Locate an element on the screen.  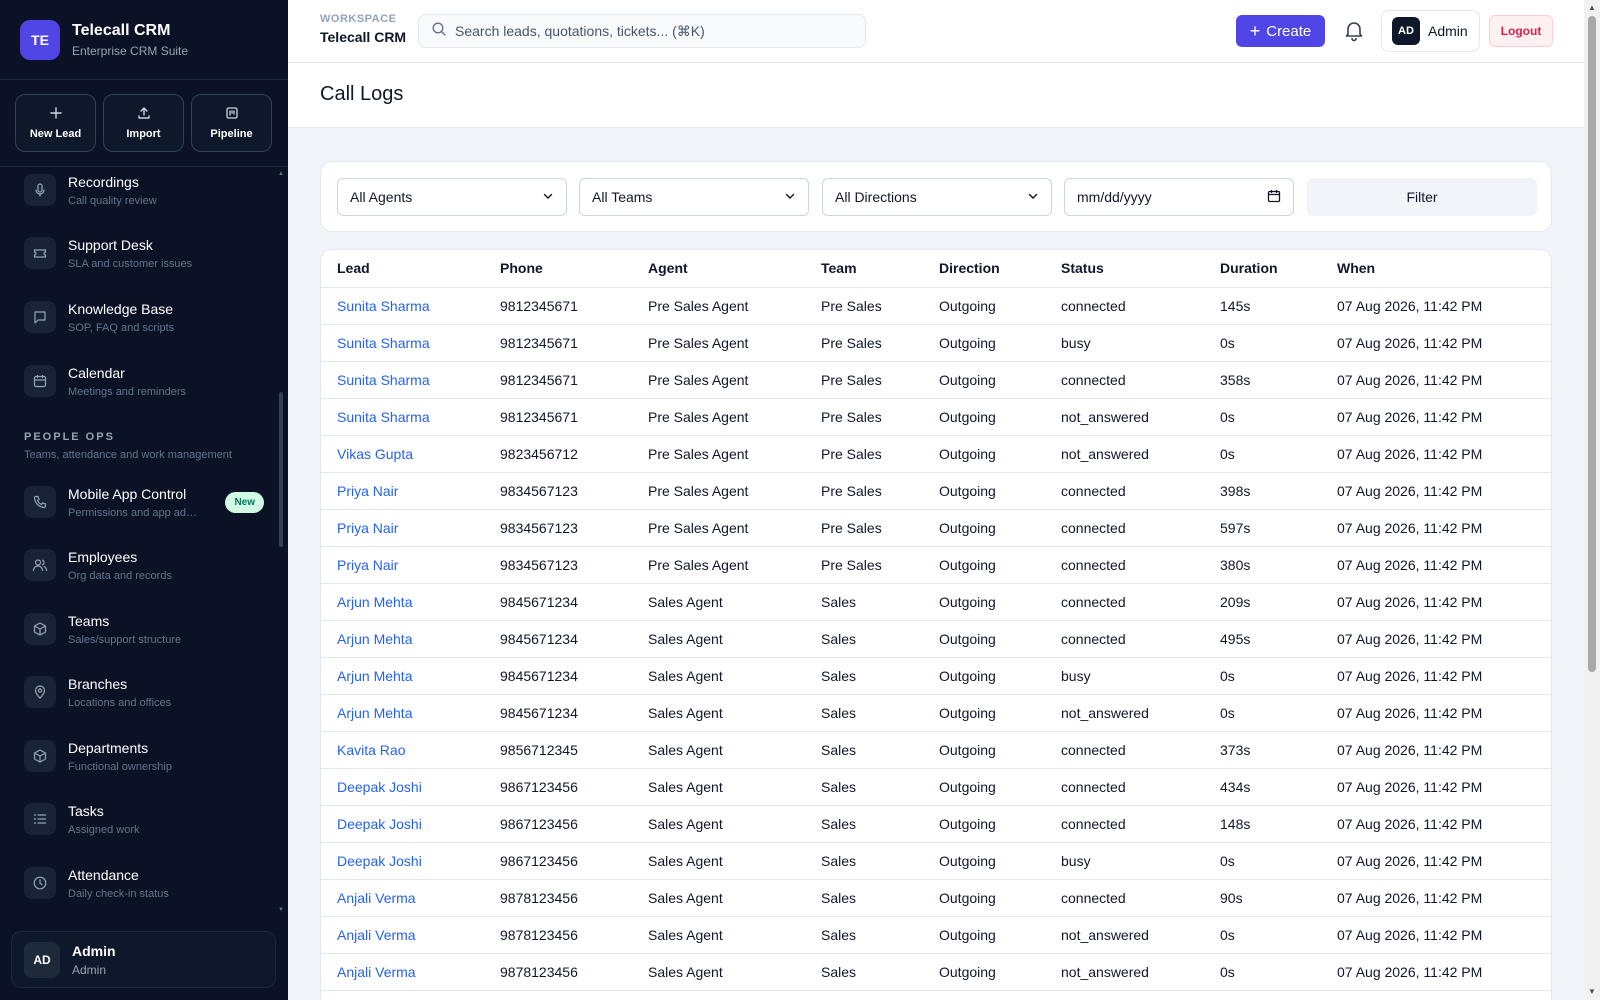
search-input is located at coordinates (654, 31).